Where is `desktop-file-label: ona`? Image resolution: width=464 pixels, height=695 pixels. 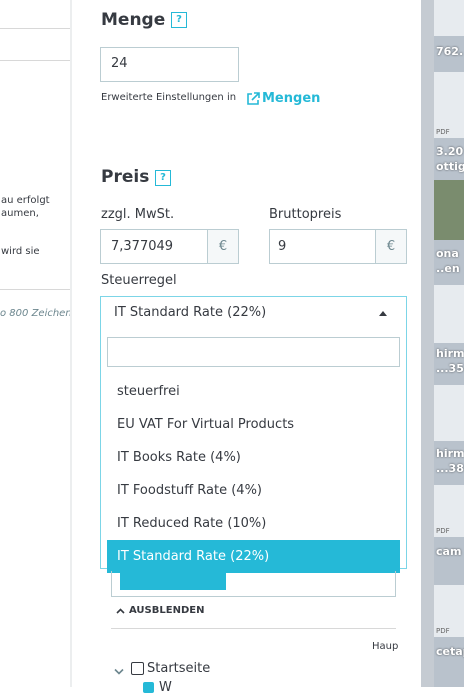
desktop-file-label: ona is located at coordinates (447, 253).